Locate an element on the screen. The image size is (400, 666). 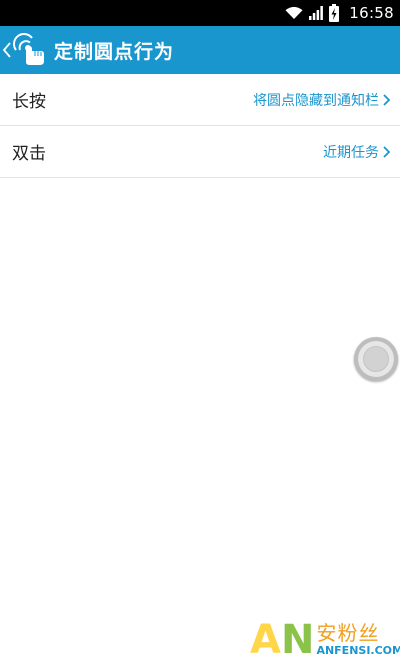
watermark-chinese: 安粉丝 is located at coordinates (348, 633).